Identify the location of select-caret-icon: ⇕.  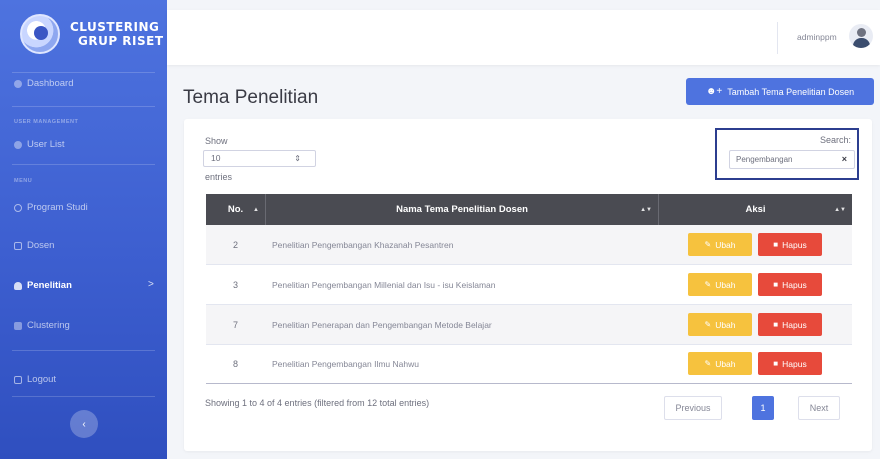
(297, 158).